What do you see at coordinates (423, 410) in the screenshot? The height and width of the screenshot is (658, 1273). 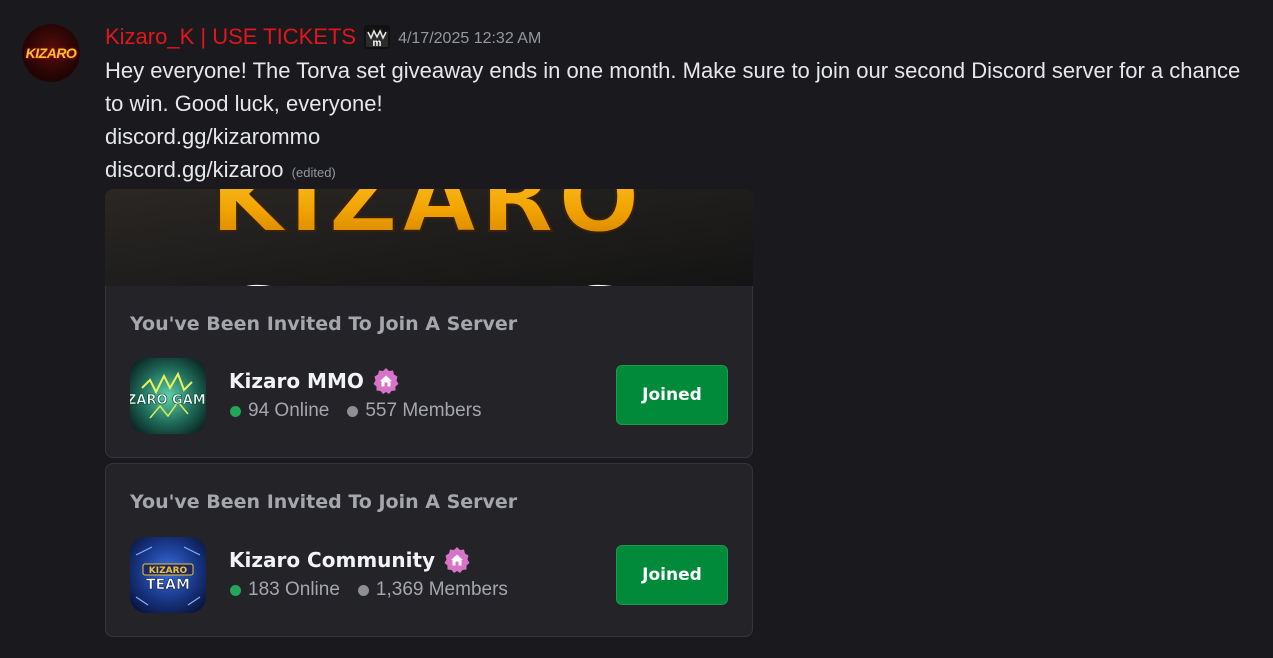 I see `member-count: 557 Members` at bounding box center [423, 410].